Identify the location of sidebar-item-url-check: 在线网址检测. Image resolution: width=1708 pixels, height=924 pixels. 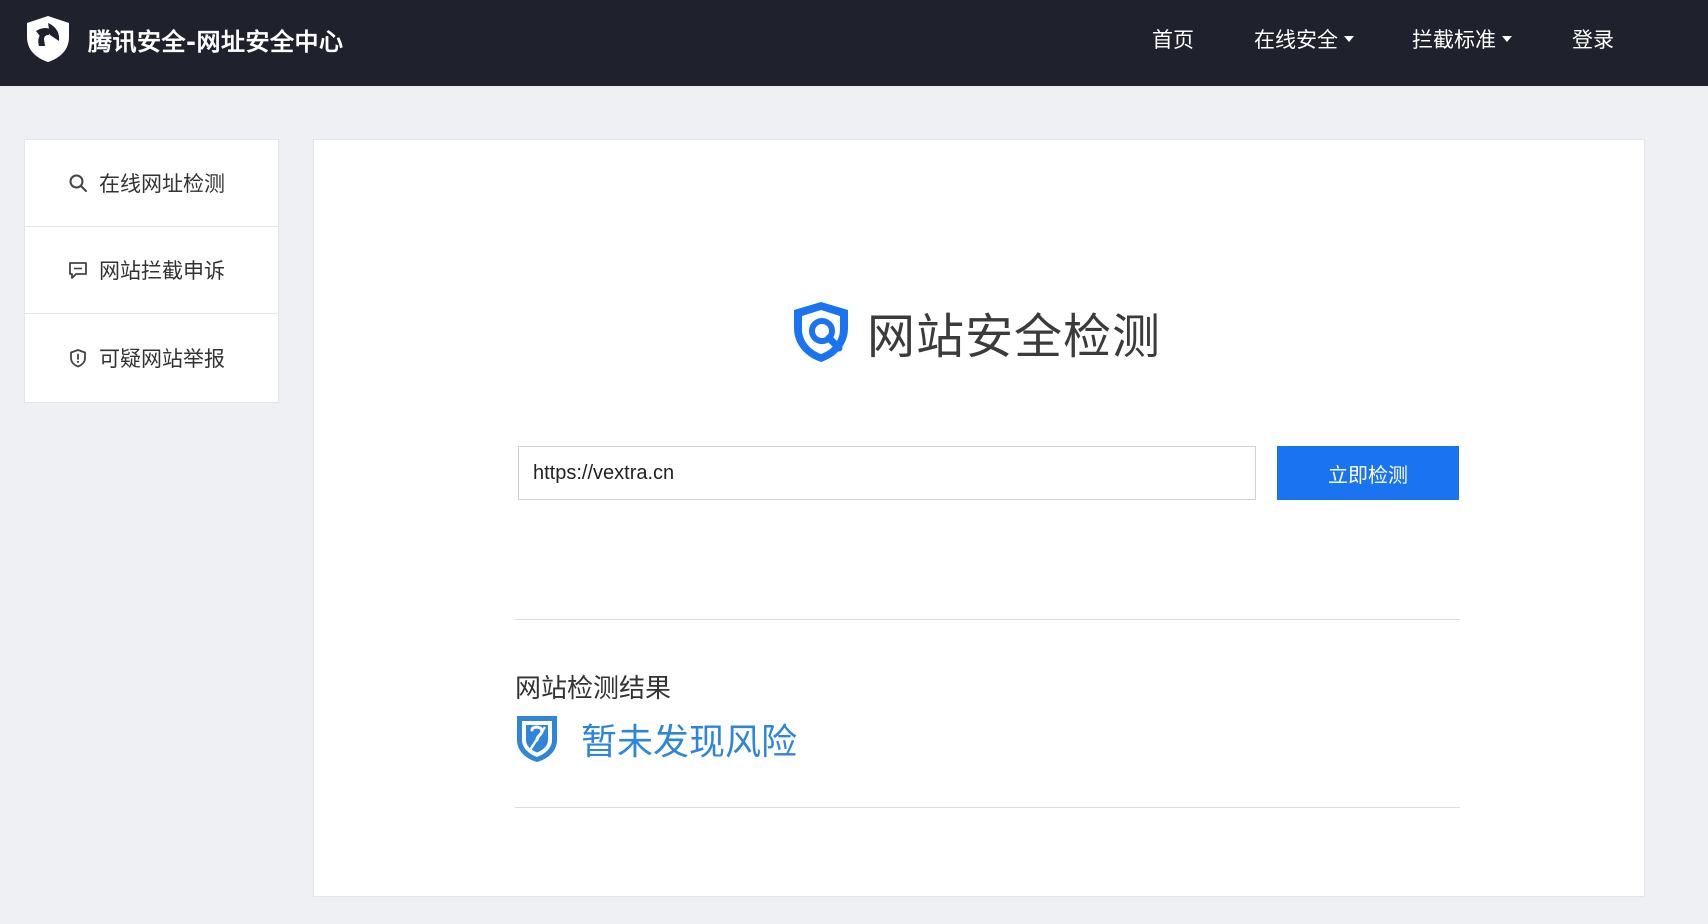
(151, 183).